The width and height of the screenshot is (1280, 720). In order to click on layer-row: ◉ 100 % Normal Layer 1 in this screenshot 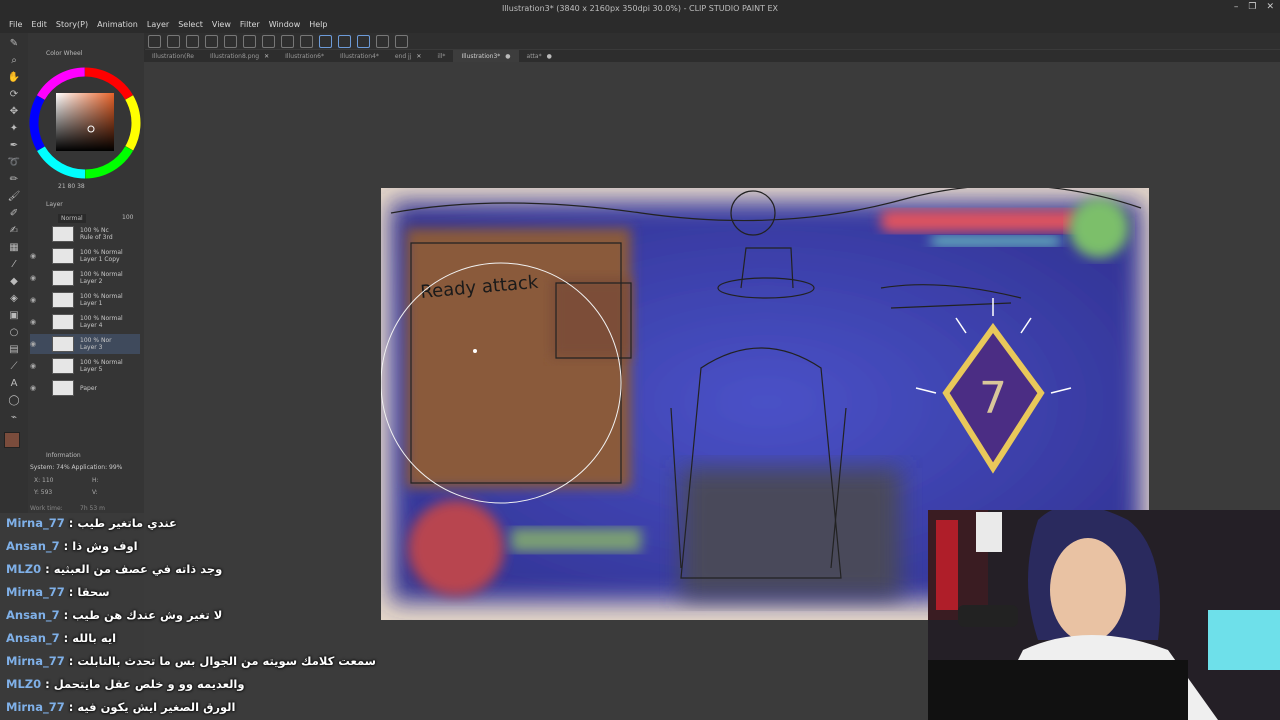, I will do `click(85, 300)`.